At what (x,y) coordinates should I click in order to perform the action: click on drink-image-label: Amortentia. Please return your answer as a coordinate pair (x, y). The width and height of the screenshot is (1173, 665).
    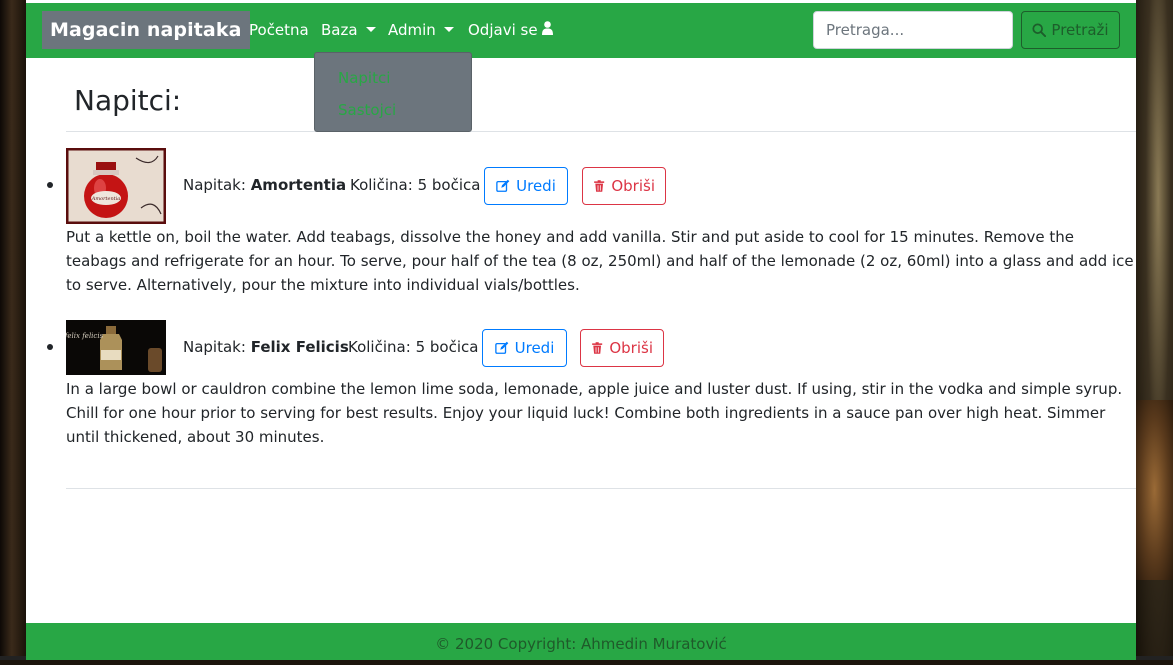
    Looking at the image, I should click on (106, 199).